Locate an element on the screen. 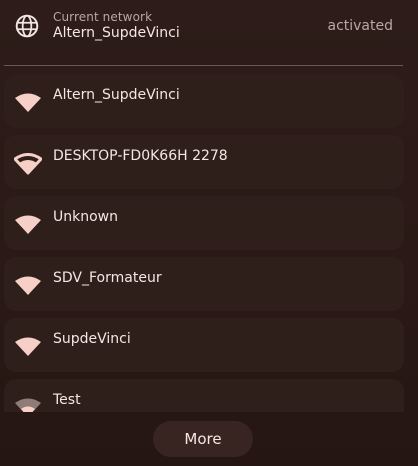  current-network-caption: Current network is located at coordinates (103, 17).